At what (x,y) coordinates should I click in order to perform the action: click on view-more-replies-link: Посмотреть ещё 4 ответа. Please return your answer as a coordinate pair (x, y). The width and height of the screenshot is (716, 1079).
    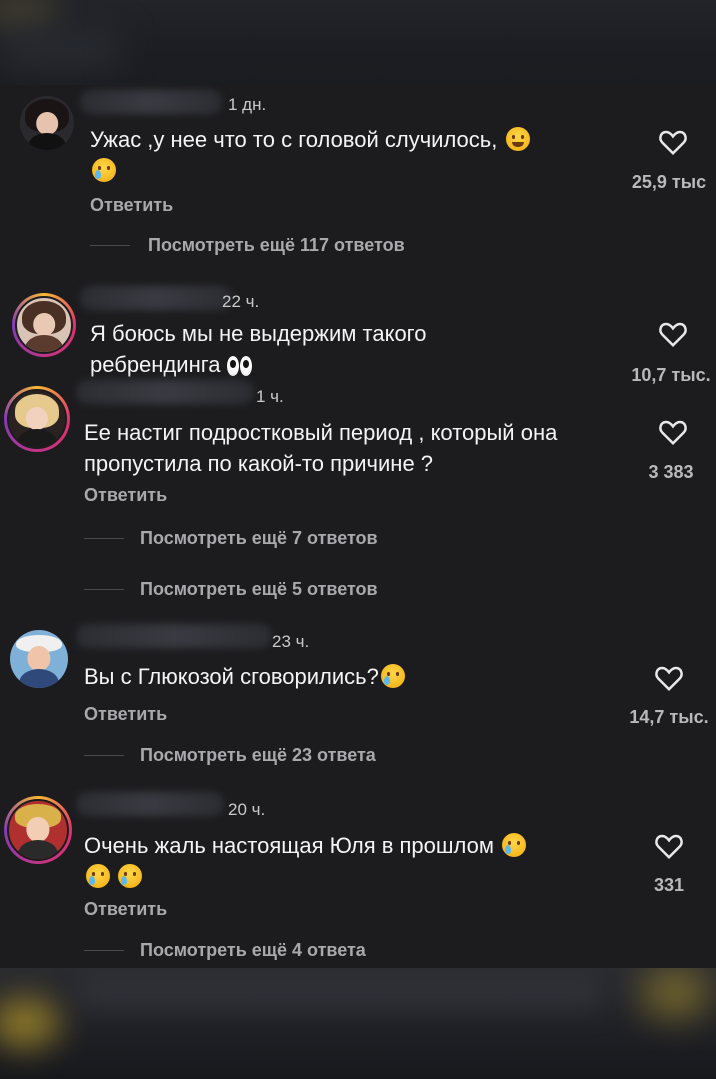
    Looking at the image, I should click on (253, 950).